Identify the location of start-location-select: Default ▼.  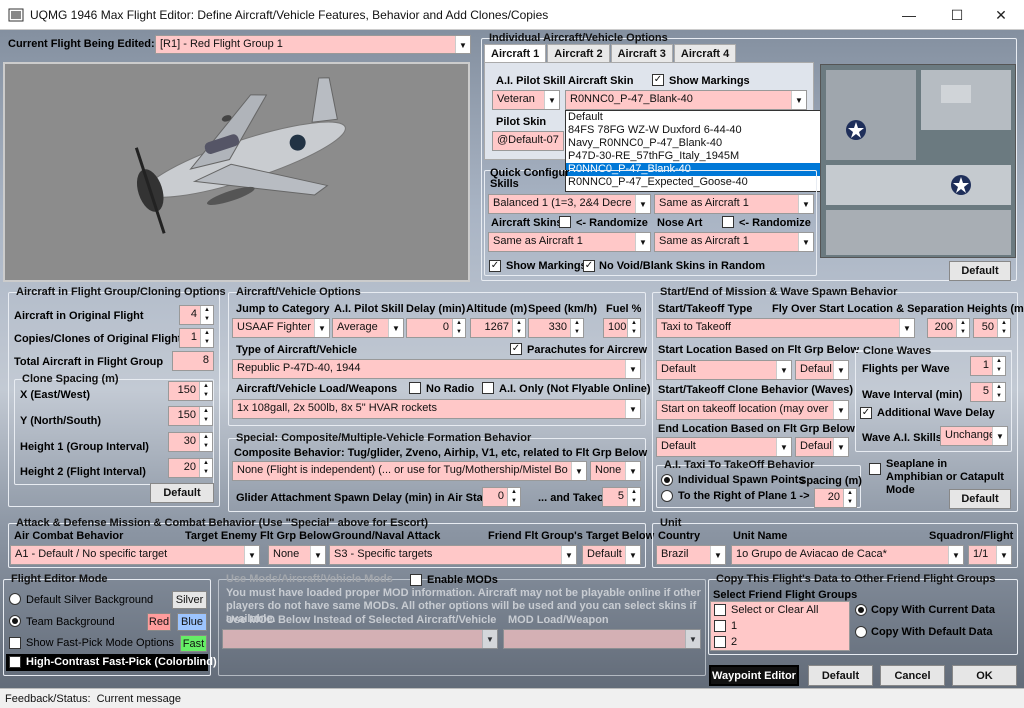
(724, 370).